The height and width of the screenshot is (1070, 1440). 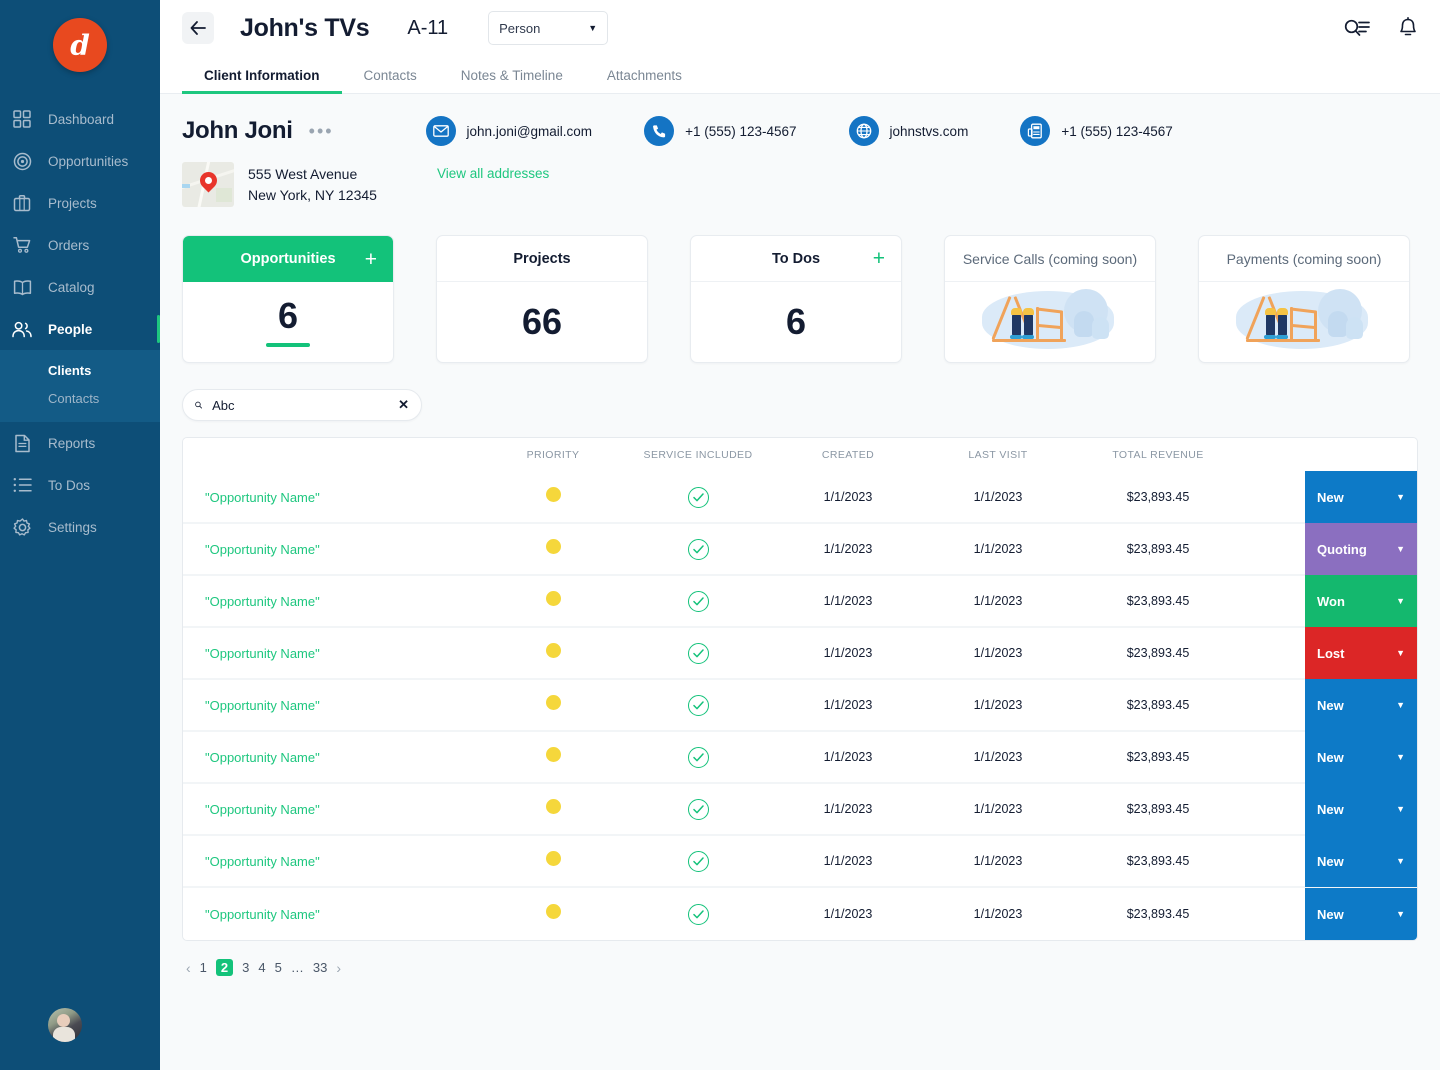 What do you see at coordinates (548, 28) in the screenshot?
I see `person-type-select: Person ▼` at bounding box center [548, 28].